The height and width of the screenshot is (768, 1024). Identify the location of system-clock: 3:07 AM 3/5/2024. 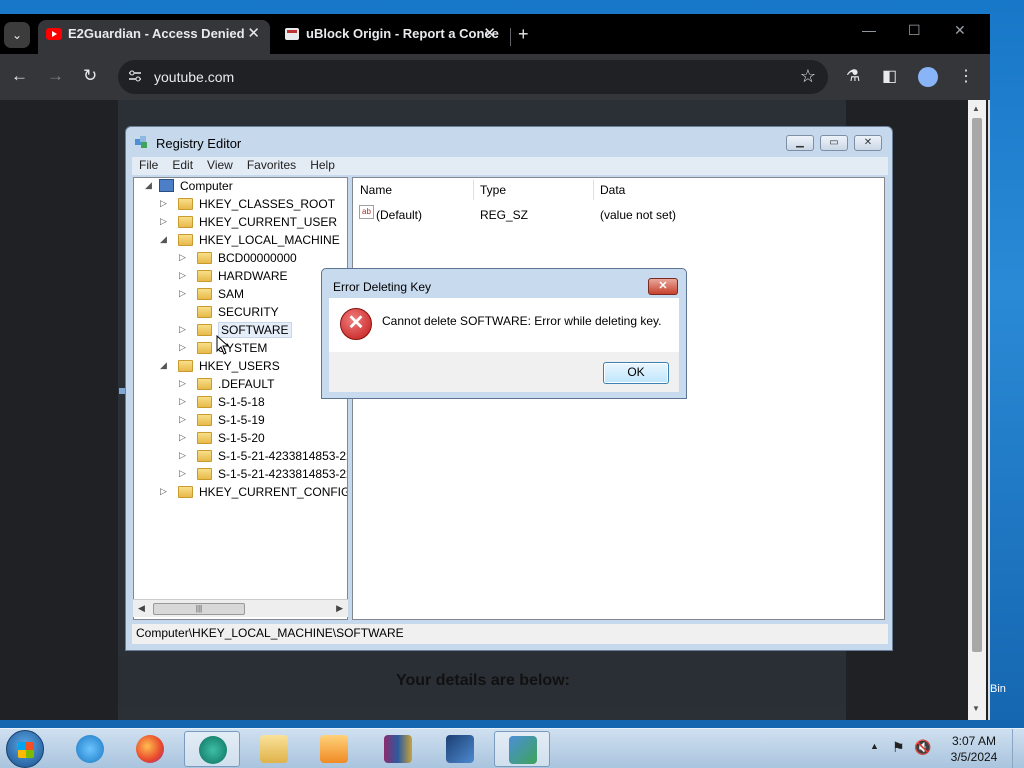
(974, 749).